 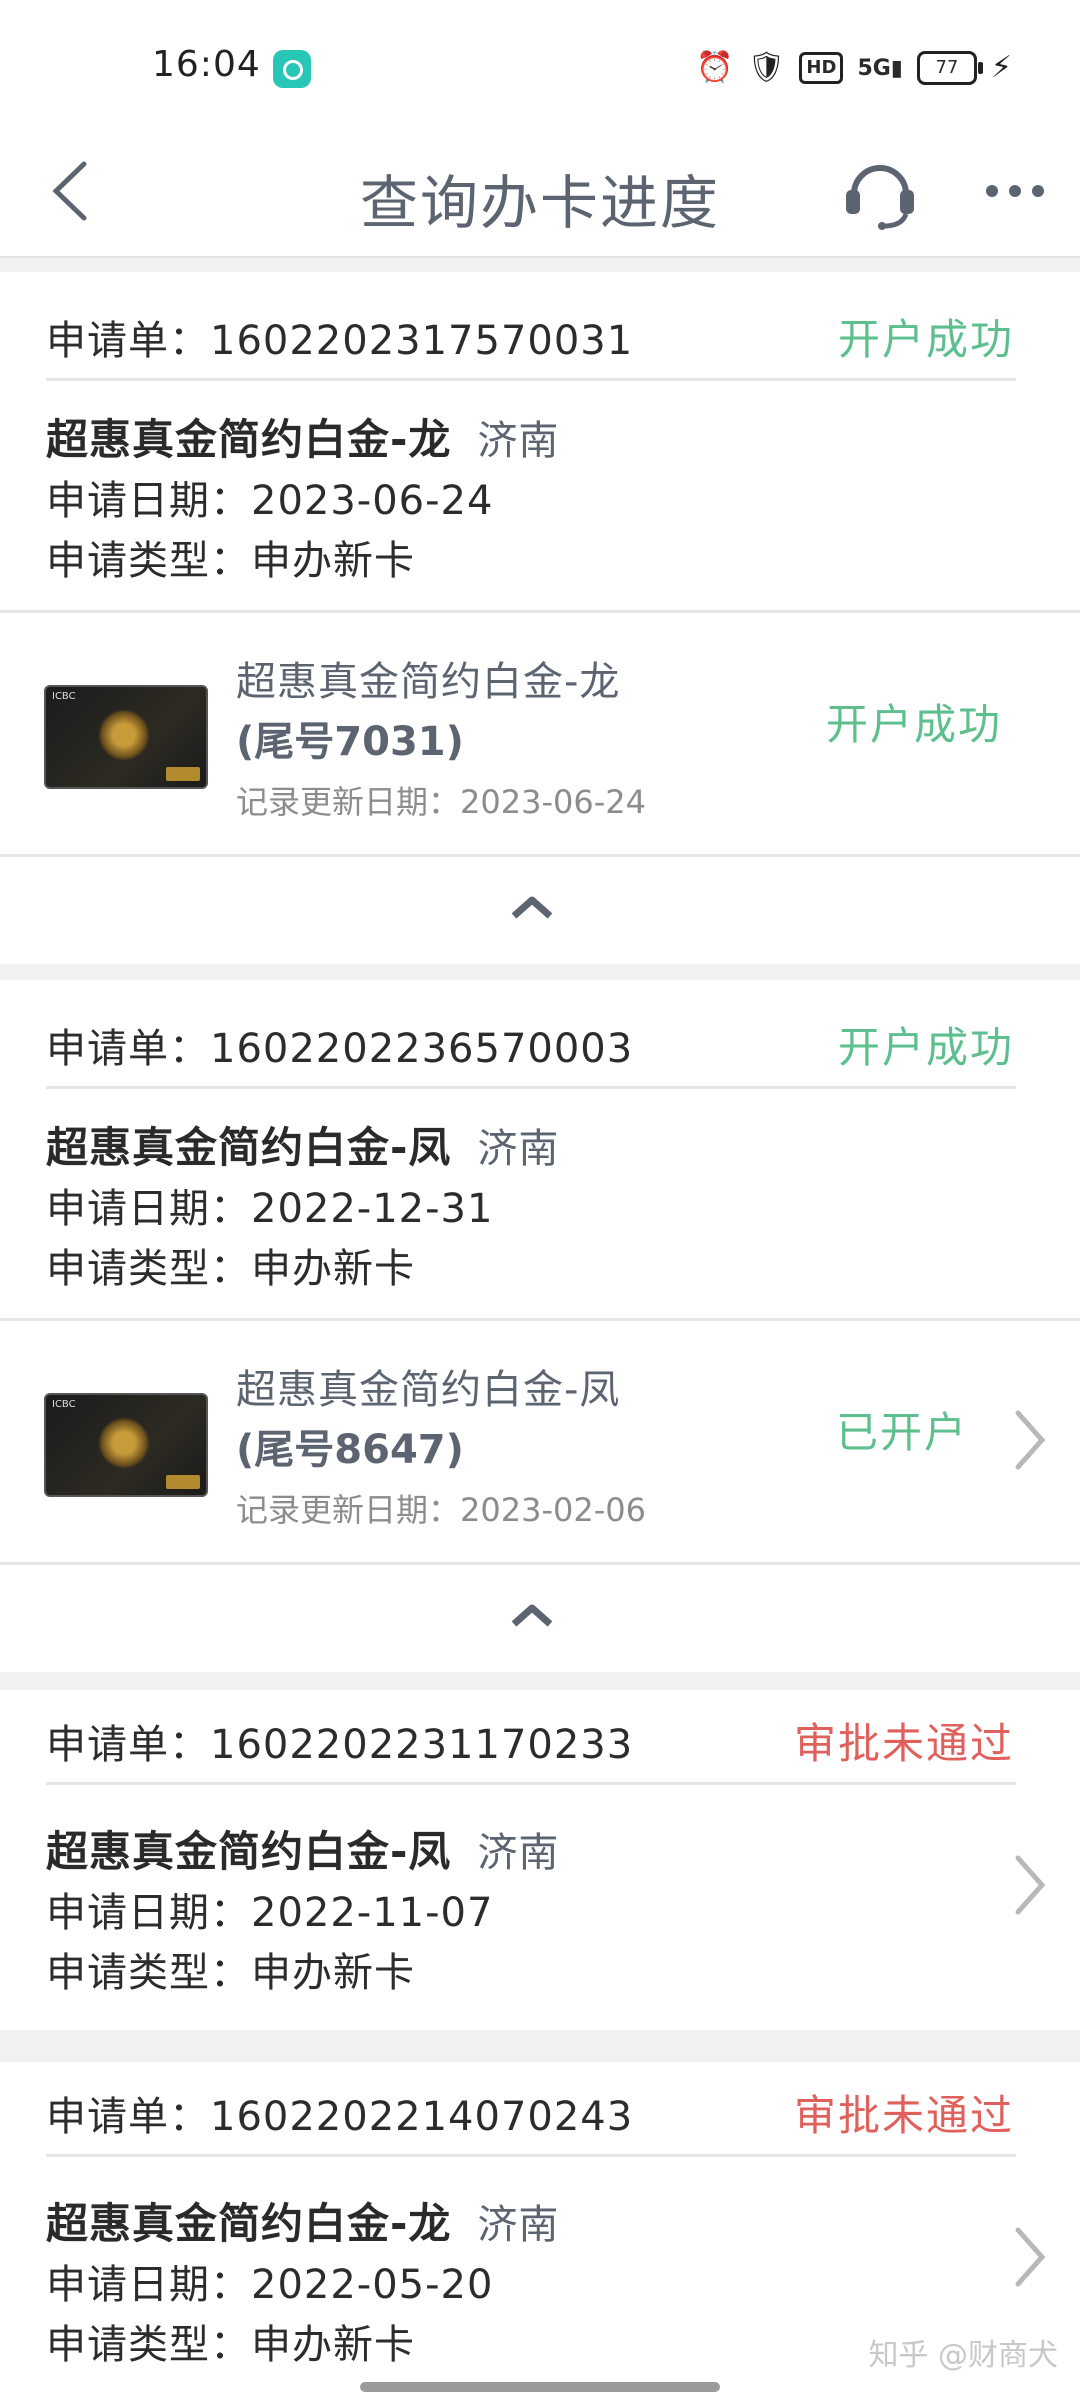 I want to click on status-bar: 16:04 ⏰ 🛡 HD 5G▮ 77 ⚡, so click(x=540, y=65).